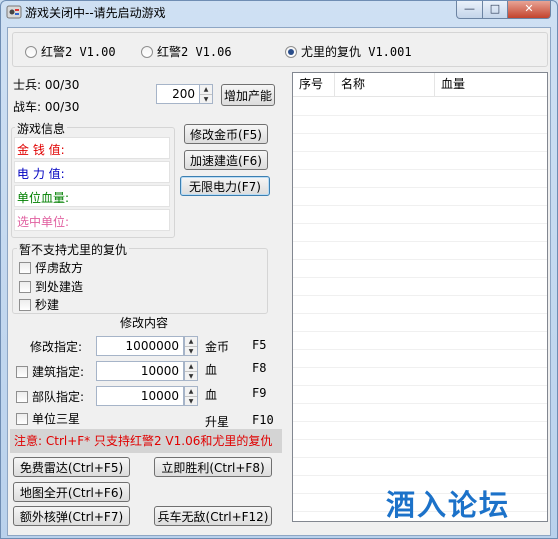  I want to click on modify-gold-label: 修改指定:, so click(56, 347).